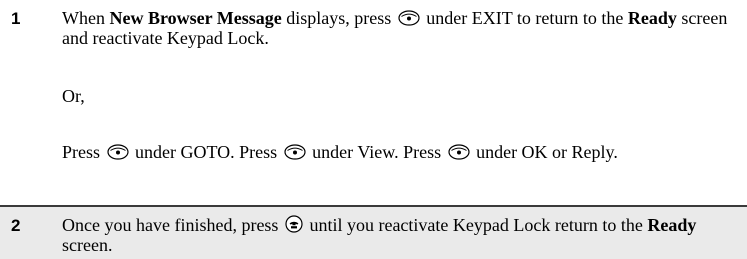  I want to click on screen-name: New Browser Message, so click(195, 18).